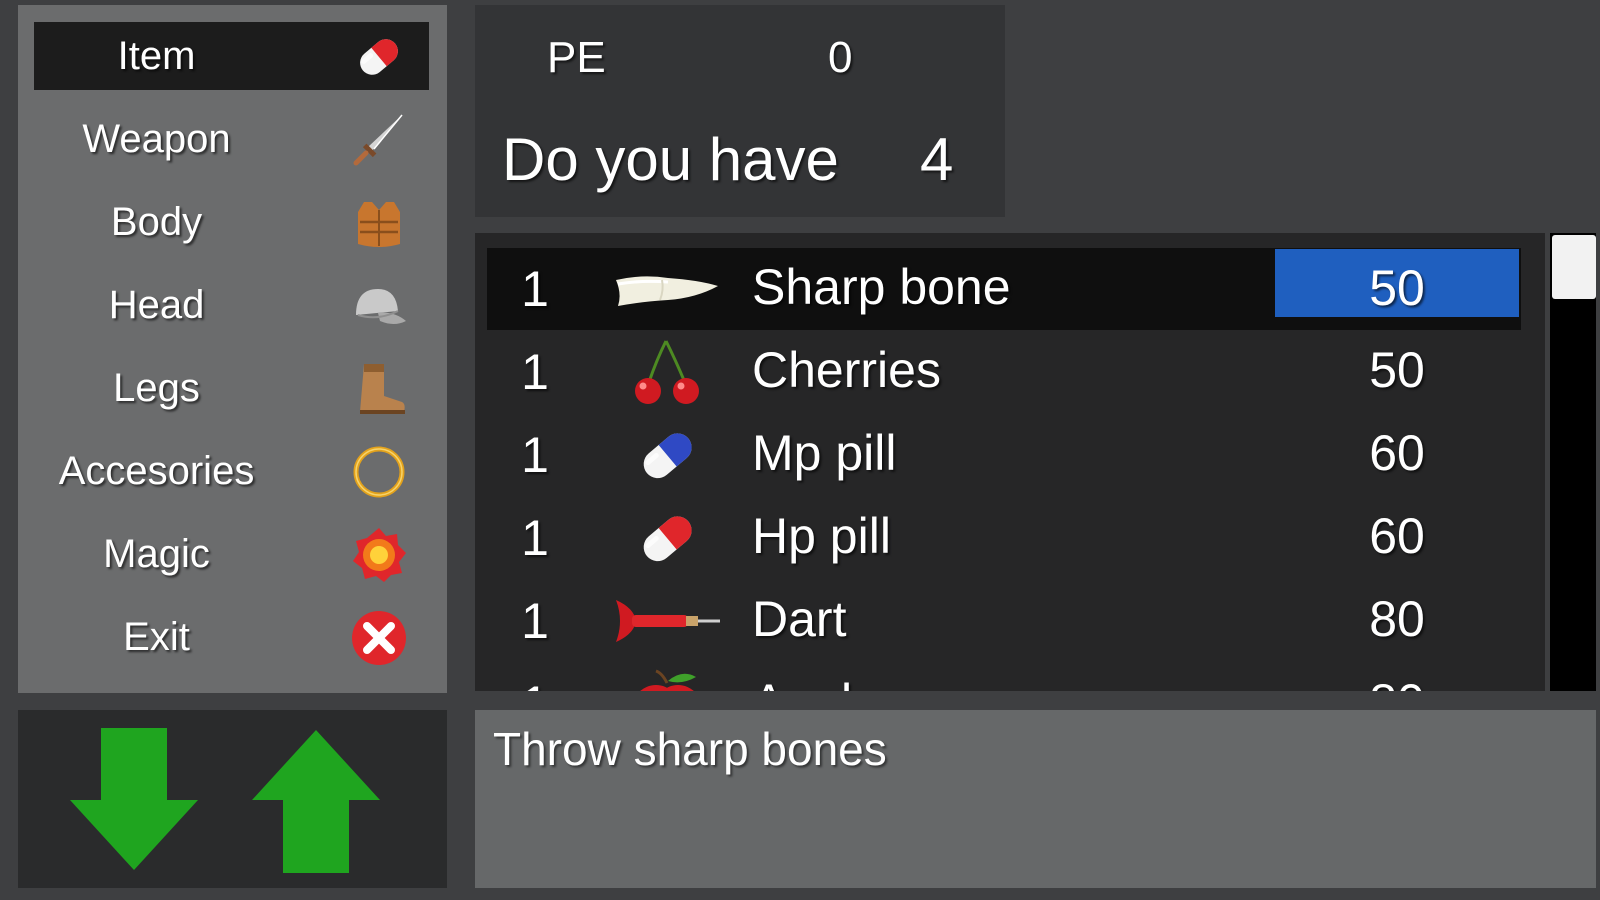 The height and width of the screenshot is (900, 1600). What do you see at coordinates (667, 621) in the screenshot?
I see `dart-icon` at bounding box center [667, 621].